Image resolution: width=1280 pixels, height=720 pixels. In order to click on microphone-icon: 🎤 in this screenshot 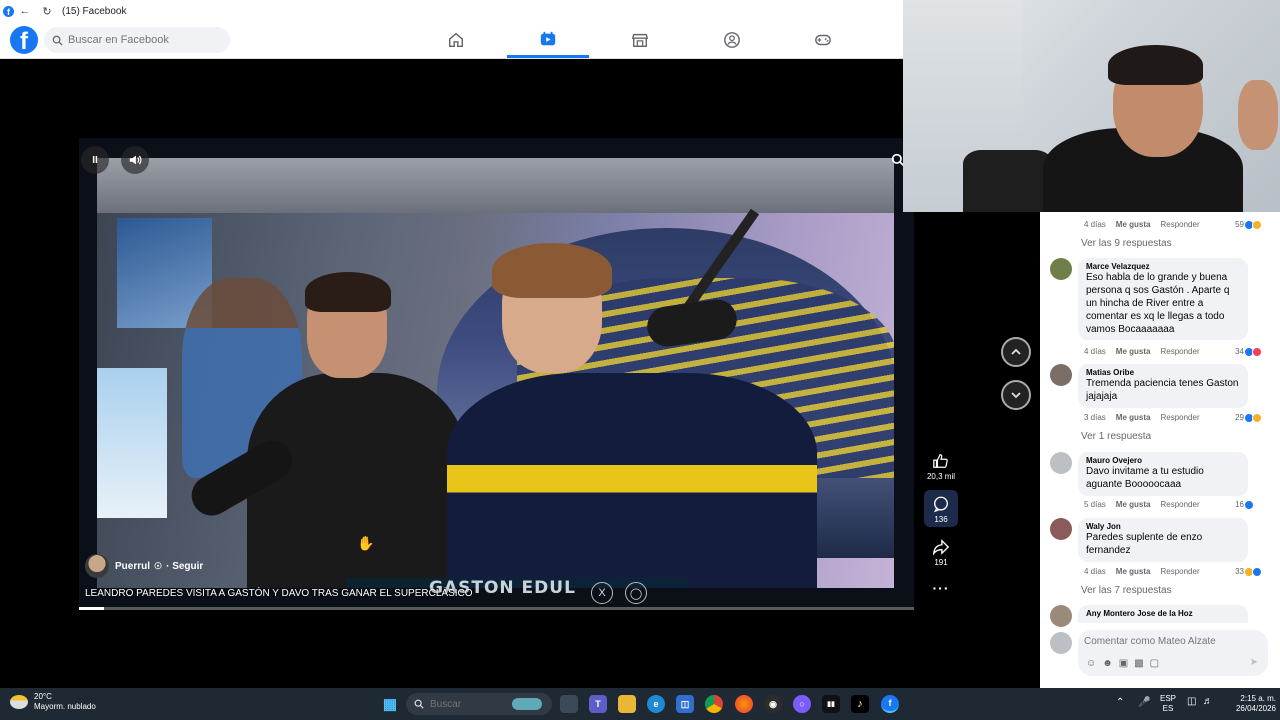, I will do `click(1144, 703)`.